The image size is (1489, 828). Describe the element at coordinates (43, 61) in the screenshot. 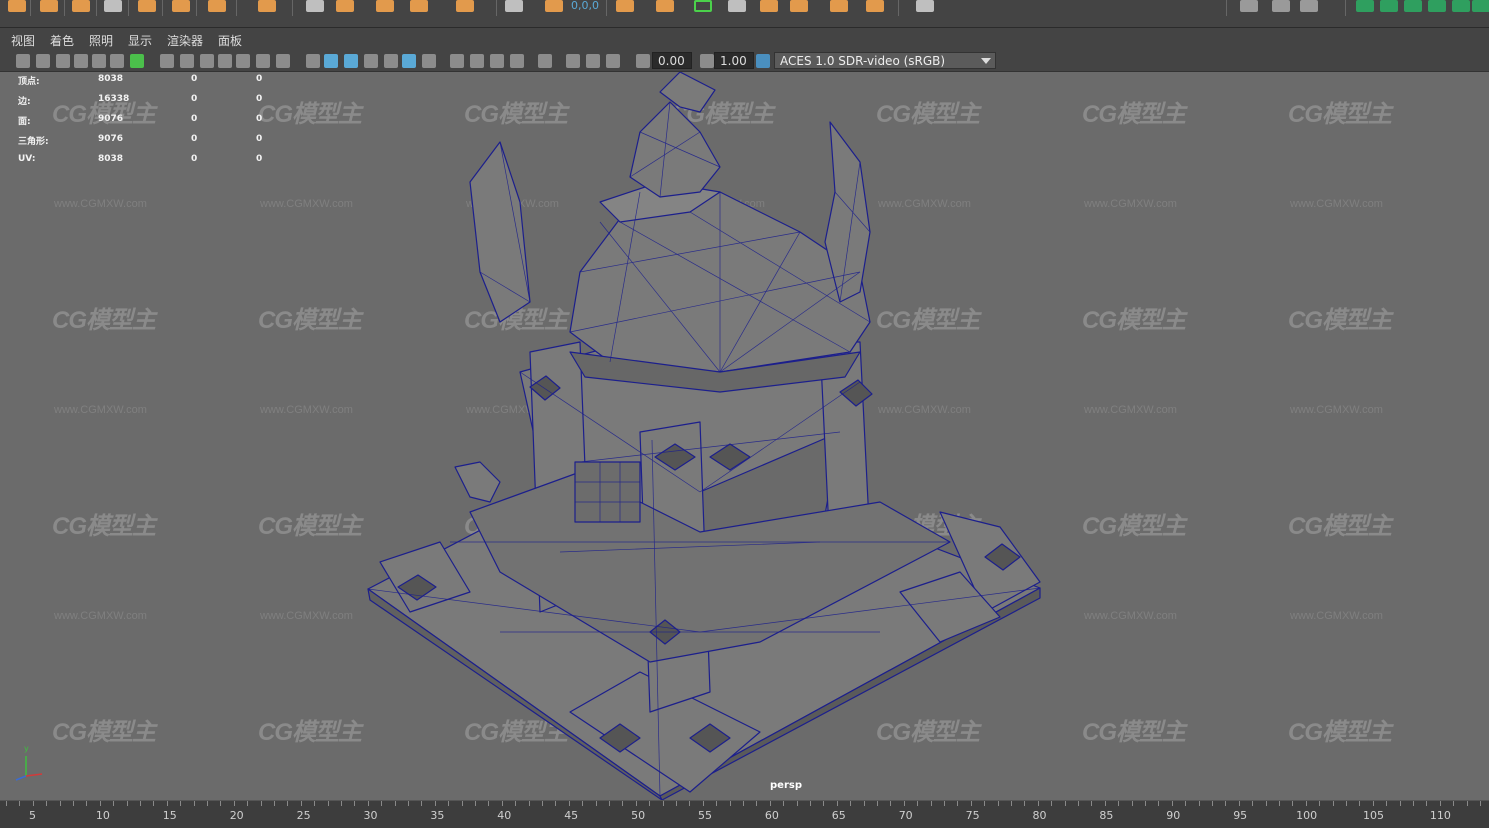

I see `camera-attr-icon` at that location.